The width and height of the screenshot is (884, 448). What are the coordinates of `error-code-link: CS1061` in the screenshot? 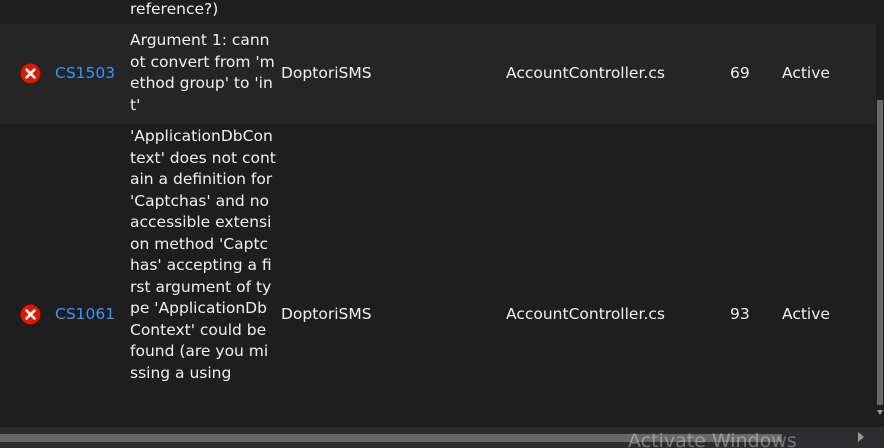 It's located at (85, 315).